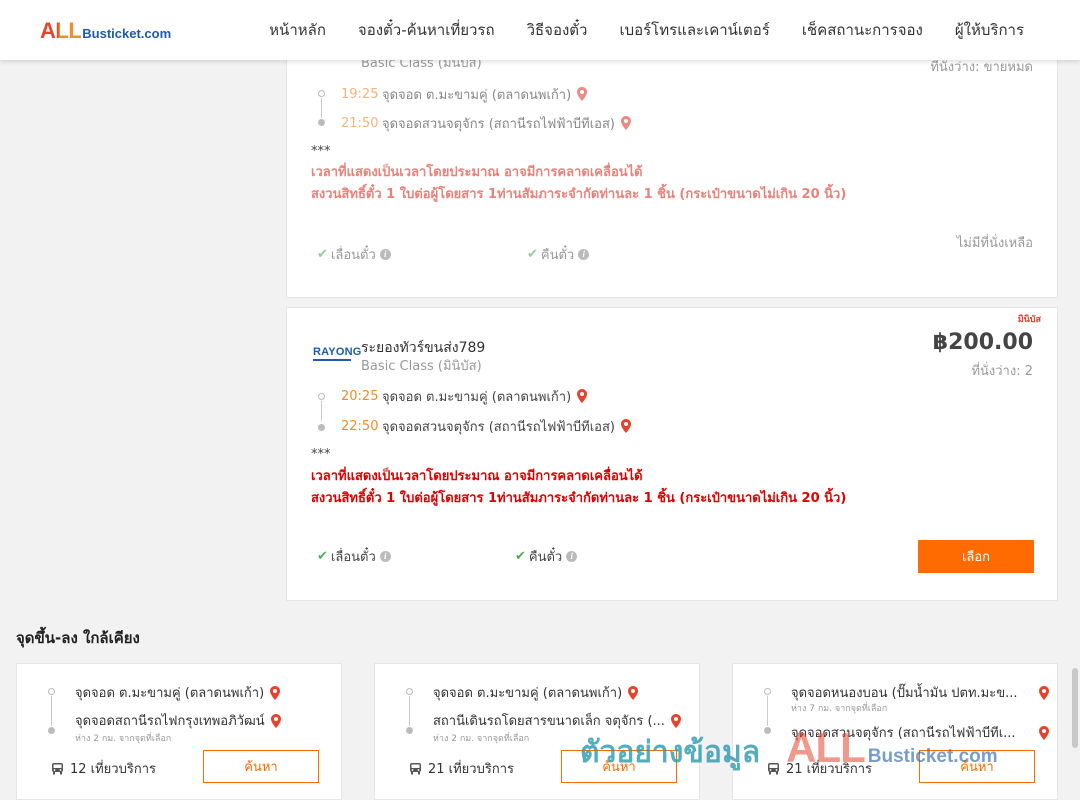 The height and width of the screenshot is (800, 1080). Describe the element at coordinates (332, 360) in the screenshot. I see `logo-underline` at that location.